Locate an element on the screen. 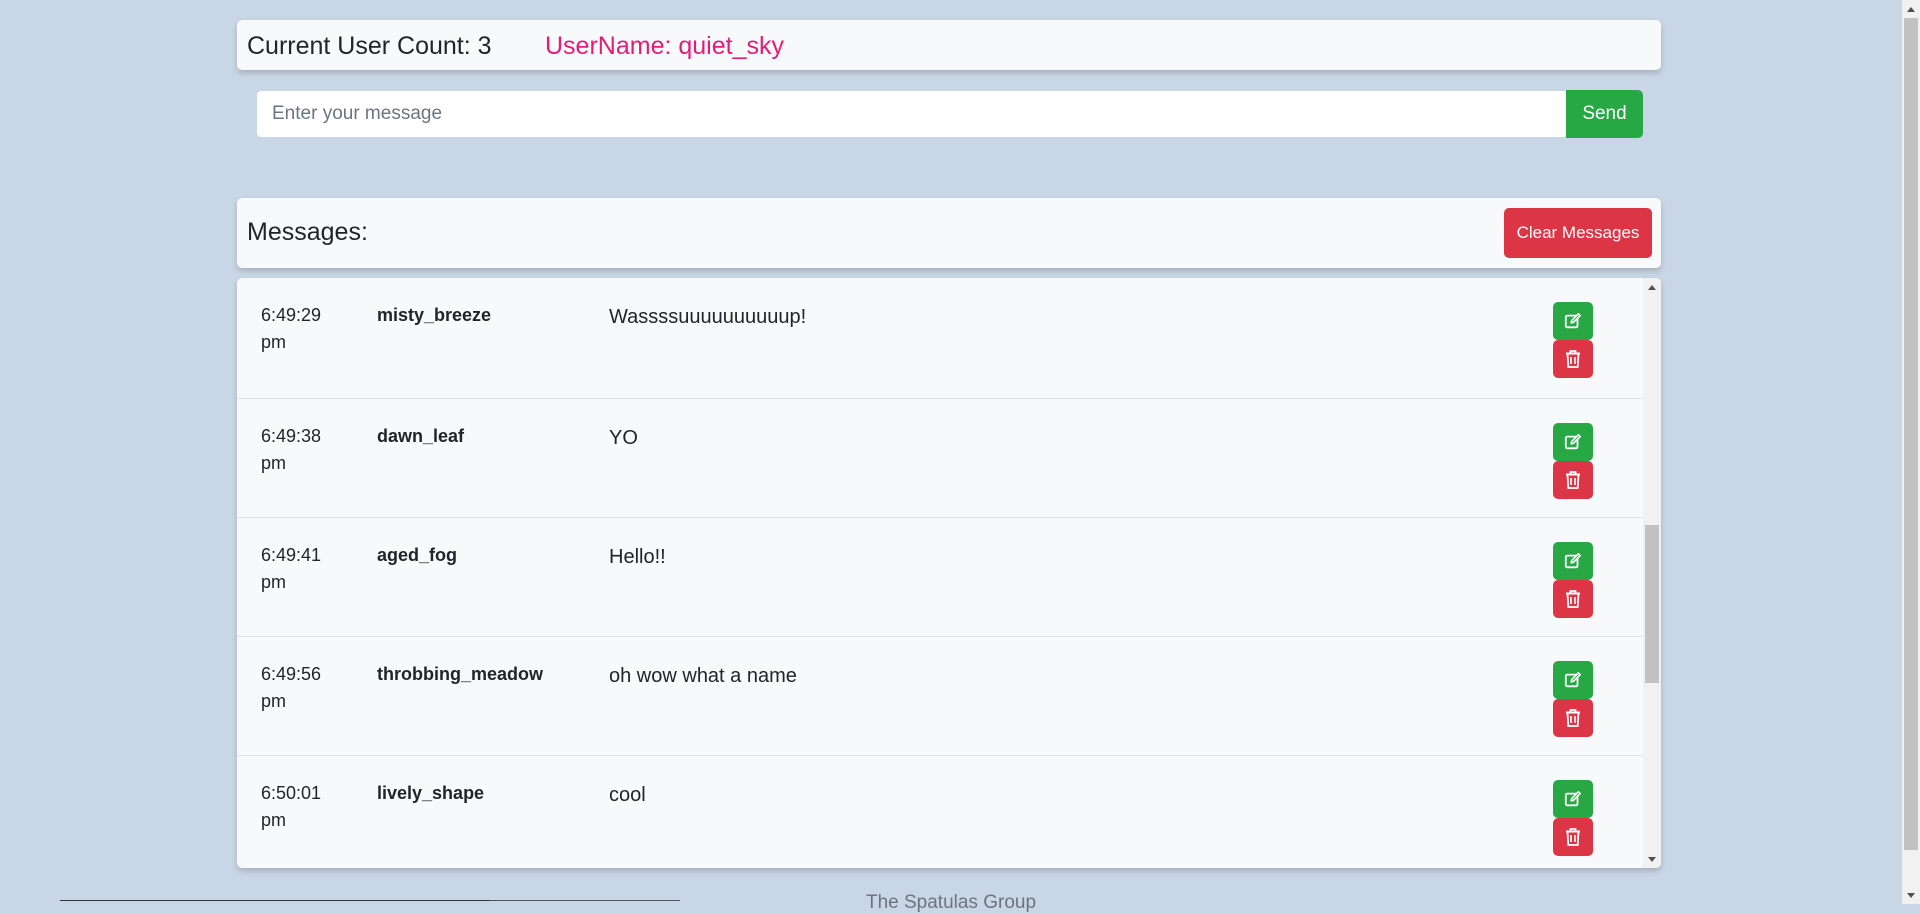 This screenshot has height=914, width=1920. message-text: YO is located at coordinates (623, 438).